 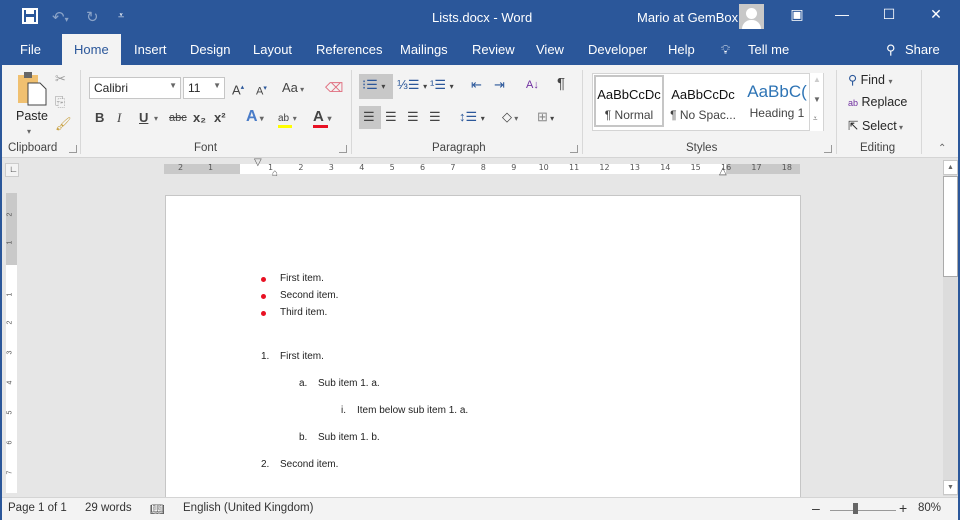 What do you see at coordinates (303, 312) in the screenshot?
I see `list-item: Third item.` at bounding box center [303, 312].